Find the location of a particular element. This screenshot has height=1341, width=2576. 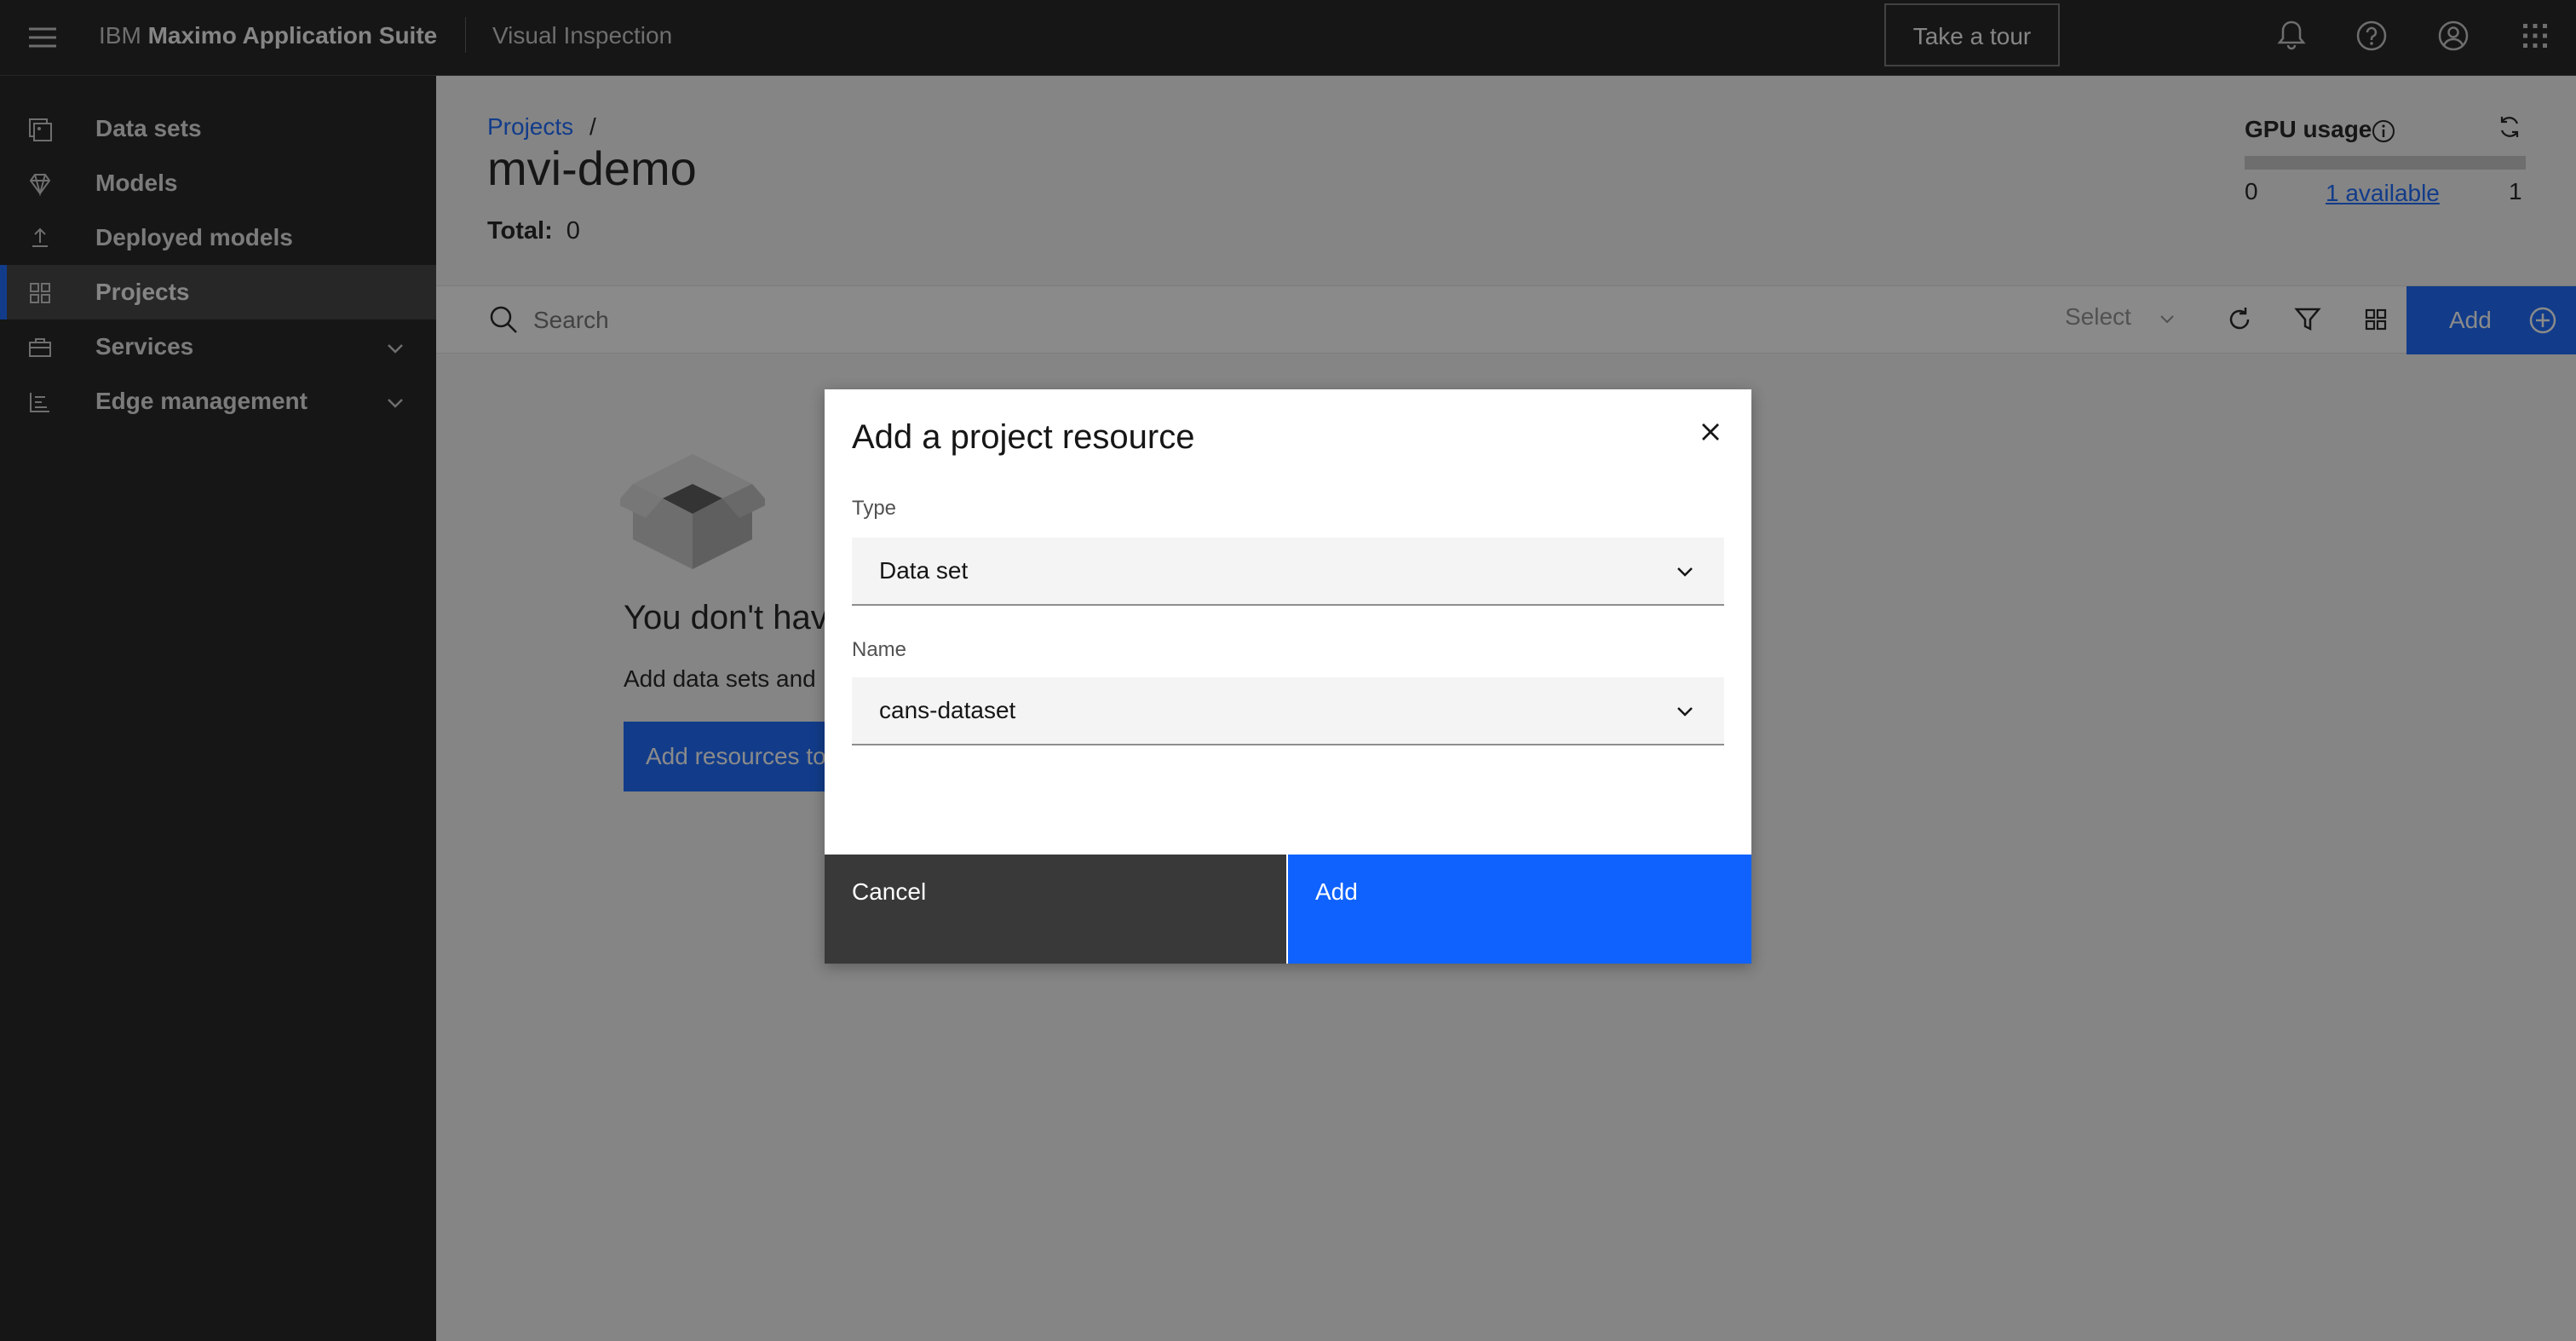

name-dropdown: cans-dataset is located at coordinates (1288, 711).